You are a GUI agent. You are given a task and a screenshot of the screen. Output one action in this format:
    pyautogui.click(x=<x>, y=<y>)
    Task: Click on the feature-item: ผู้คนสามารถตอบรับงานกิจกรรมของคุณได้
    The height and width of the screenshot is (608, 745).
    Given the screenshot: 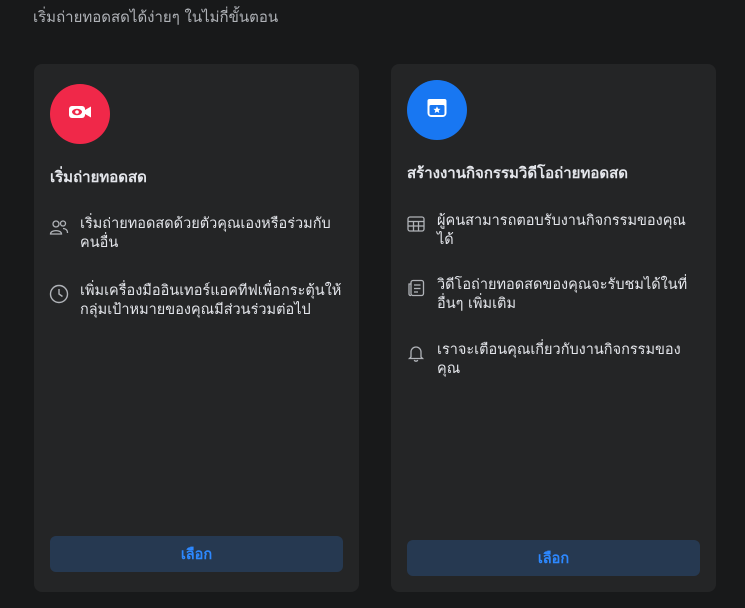 What is the action you would take?
    pyautogui.click(x=552, y=231)
    